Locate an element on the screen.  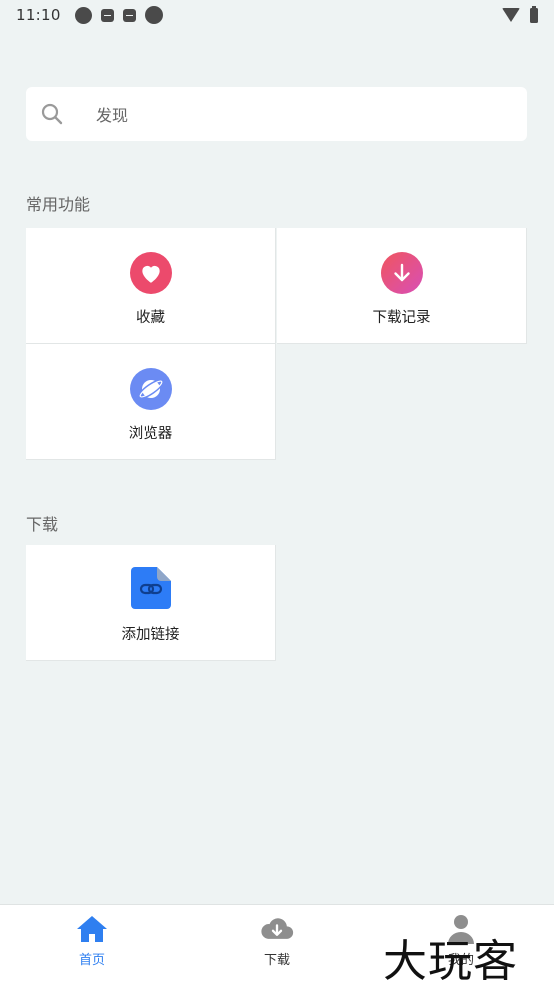
nav-home: 首页 is located at coordinates (92, 936).